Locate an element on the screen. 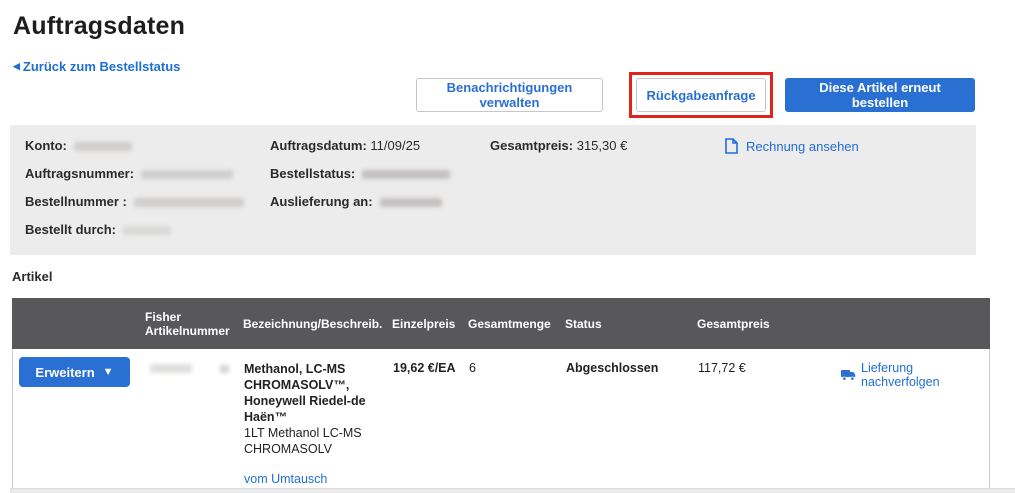  order-number-label: Auftragsnummer: is located at coordinates (80, 173).